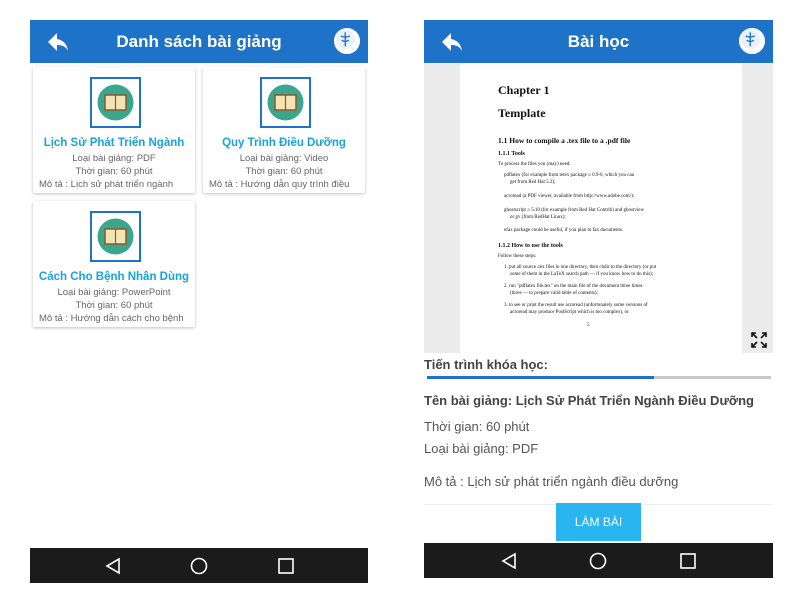 The height and width of the screenshot is (600, 800). What do you see at coordinates (284, 158) in the screenshot?
I see `lecture-type: Loại bài giảng: Video` at bounding box center [284, 158].